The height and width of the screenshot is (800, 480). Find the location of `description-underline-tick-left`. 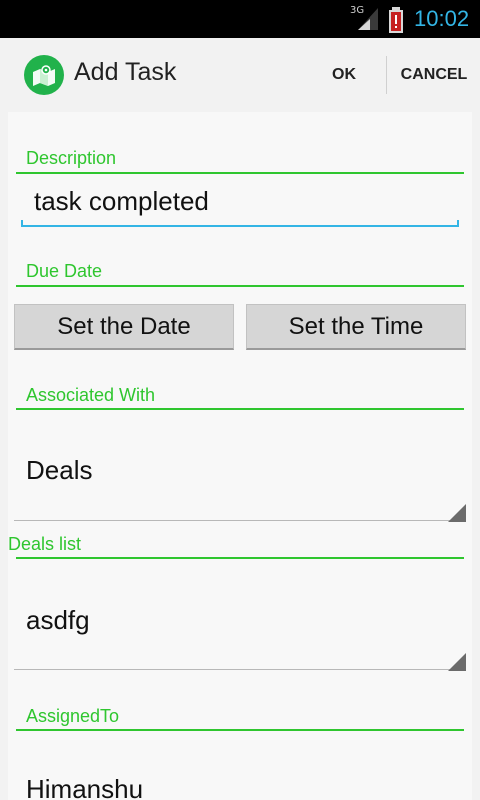

description-underline-tick-left is located at coordinates (22, 223).